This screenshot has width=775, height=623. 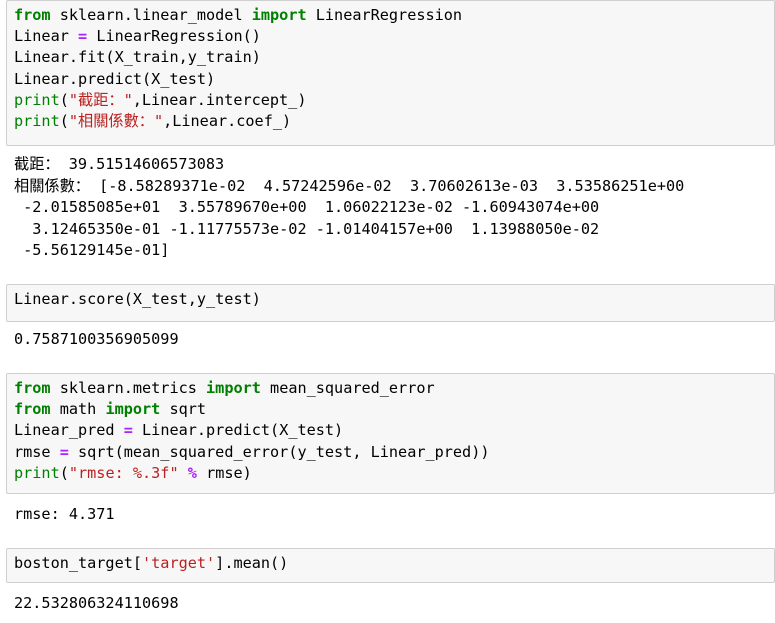 I want to click on code-token: math, so click(x=78, y=409).